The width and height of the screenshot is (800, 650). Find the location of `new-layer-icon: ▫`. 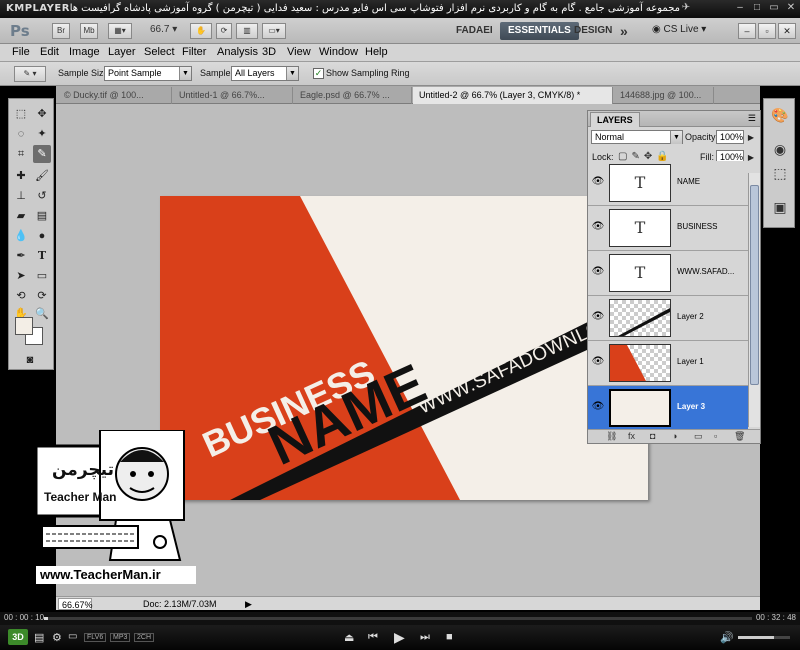

new-layer-icon: ▫ is located at coordinates (715, 436).